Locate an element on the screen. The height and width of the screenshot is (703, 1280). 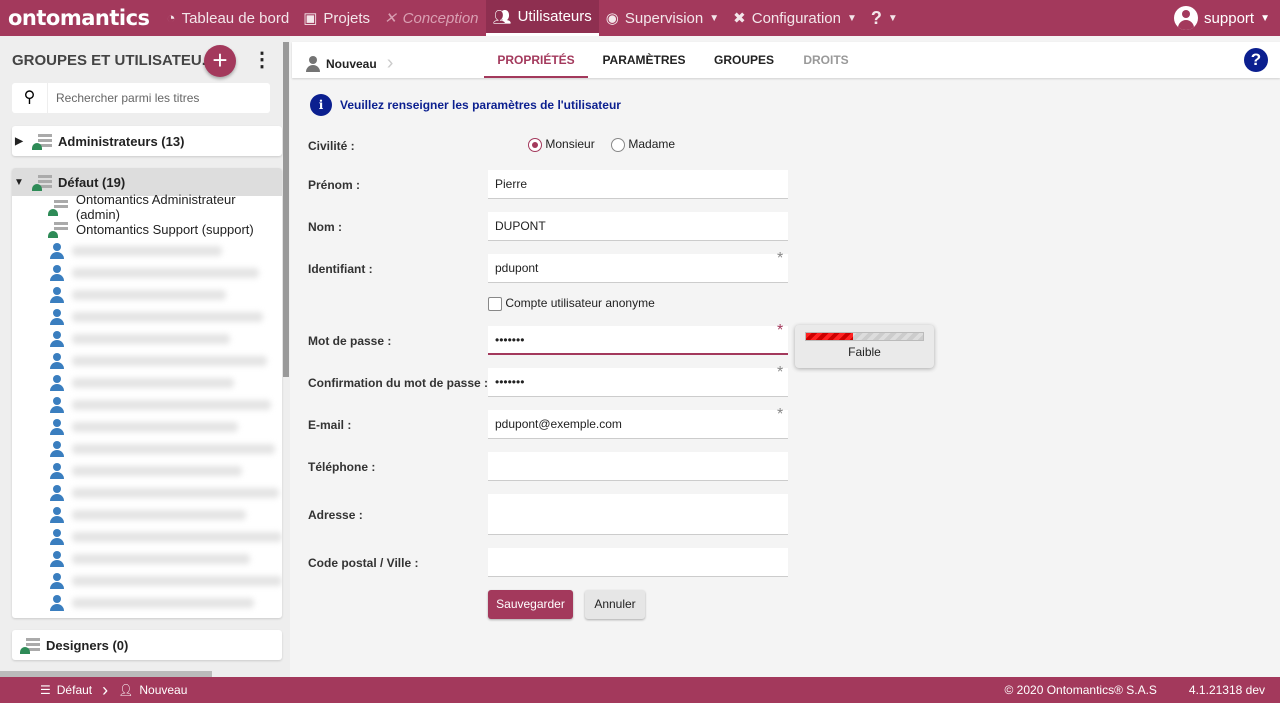
nav-tableau-de-bord: ◔ Tableau de bord is located at coordinates (228, 18).